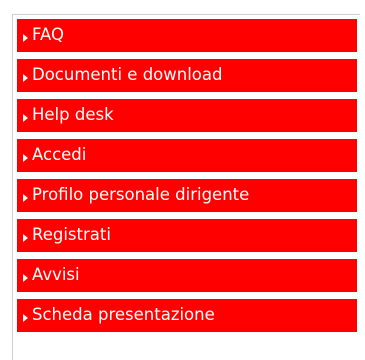  What do you see at coordinates (187, 235) in the screenshot?
I see `menu-item-registrati: Registrati` at bounding box center [187, 235].